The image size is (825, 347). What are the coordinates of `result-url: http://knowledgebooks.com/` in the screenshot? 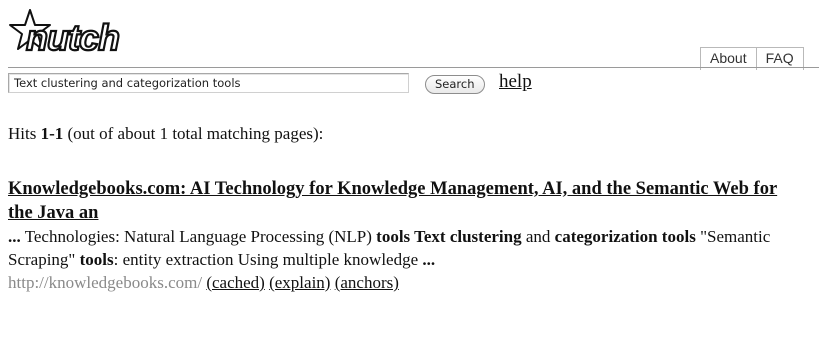 It's located at (105, 282).